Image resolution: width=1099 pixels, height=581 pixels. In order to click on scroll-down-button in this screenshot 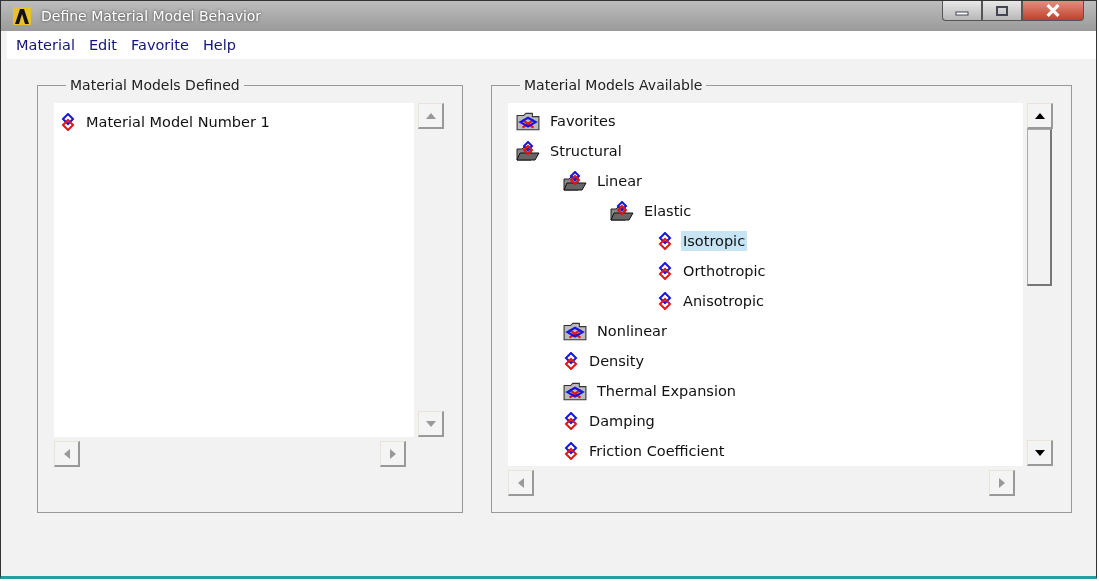, I will do `click(1040, 453)`.